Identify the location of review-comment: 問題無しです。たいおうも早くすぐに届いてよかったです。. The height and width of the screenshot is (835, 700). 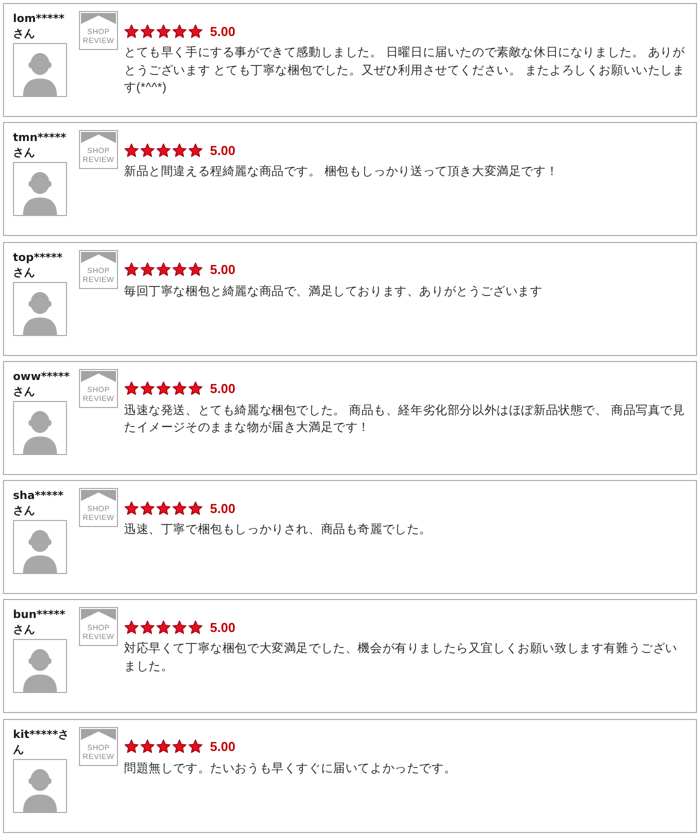
(291, 768).